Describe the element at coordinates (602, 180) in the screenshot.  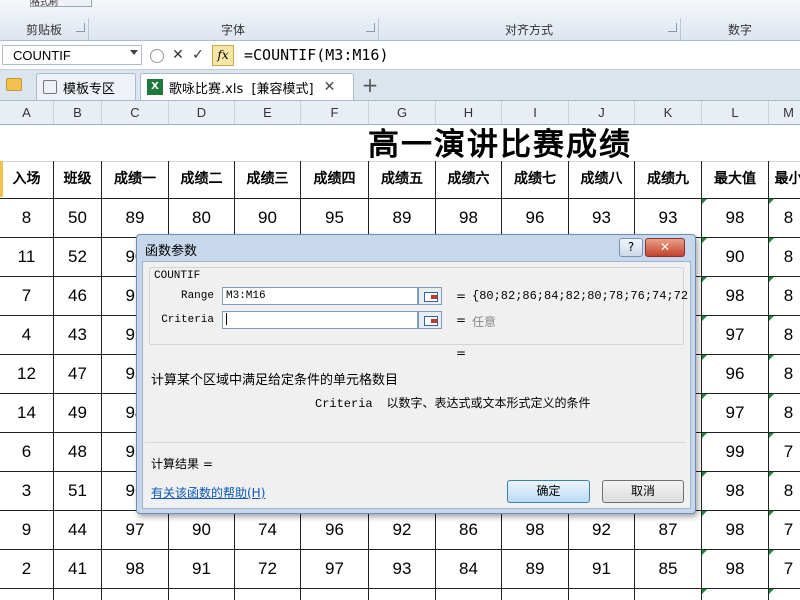
I see `header-cell: 成绩八` at that location.